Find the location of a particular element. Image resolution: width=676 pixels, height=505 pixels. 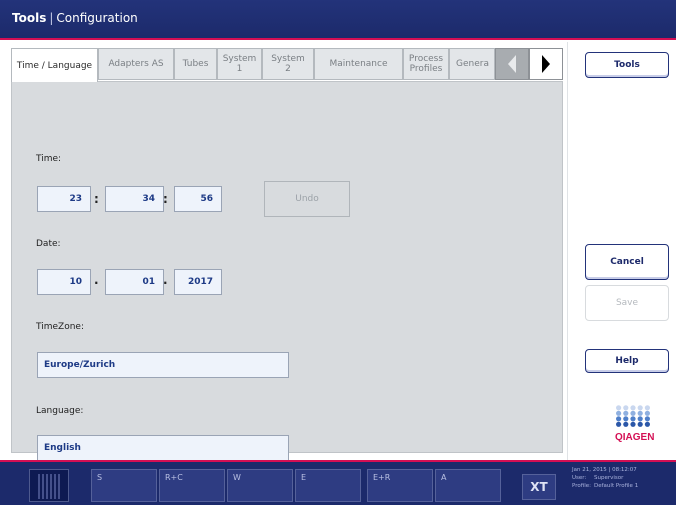

date-year-field: 2017 is located at coordinates (198, 282).